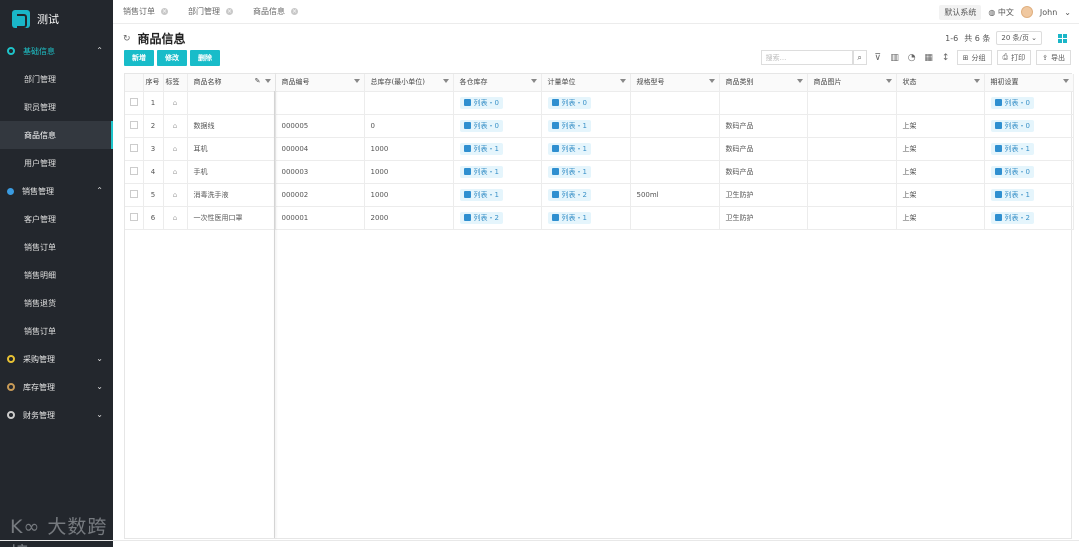 This screenshot has height=547, width=1079. I want to click on table-row: 4 ⌂ 手机 000003 1000 列表・1 列表・1 数码产品 上架 列表・0, so click(599, 172).